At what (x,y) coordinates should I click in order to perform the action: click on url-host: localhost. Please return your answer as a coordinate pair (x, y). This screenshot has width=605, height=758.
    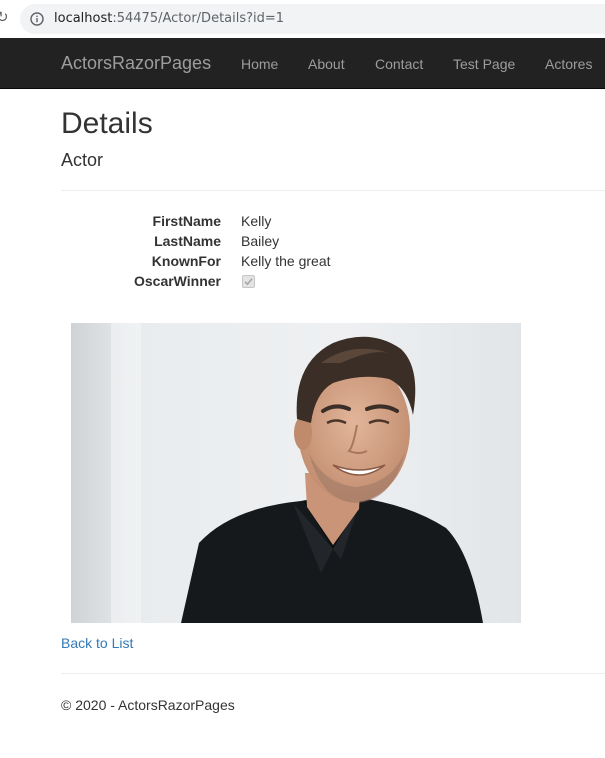
    Looking at the image, I should click on (83, 18).